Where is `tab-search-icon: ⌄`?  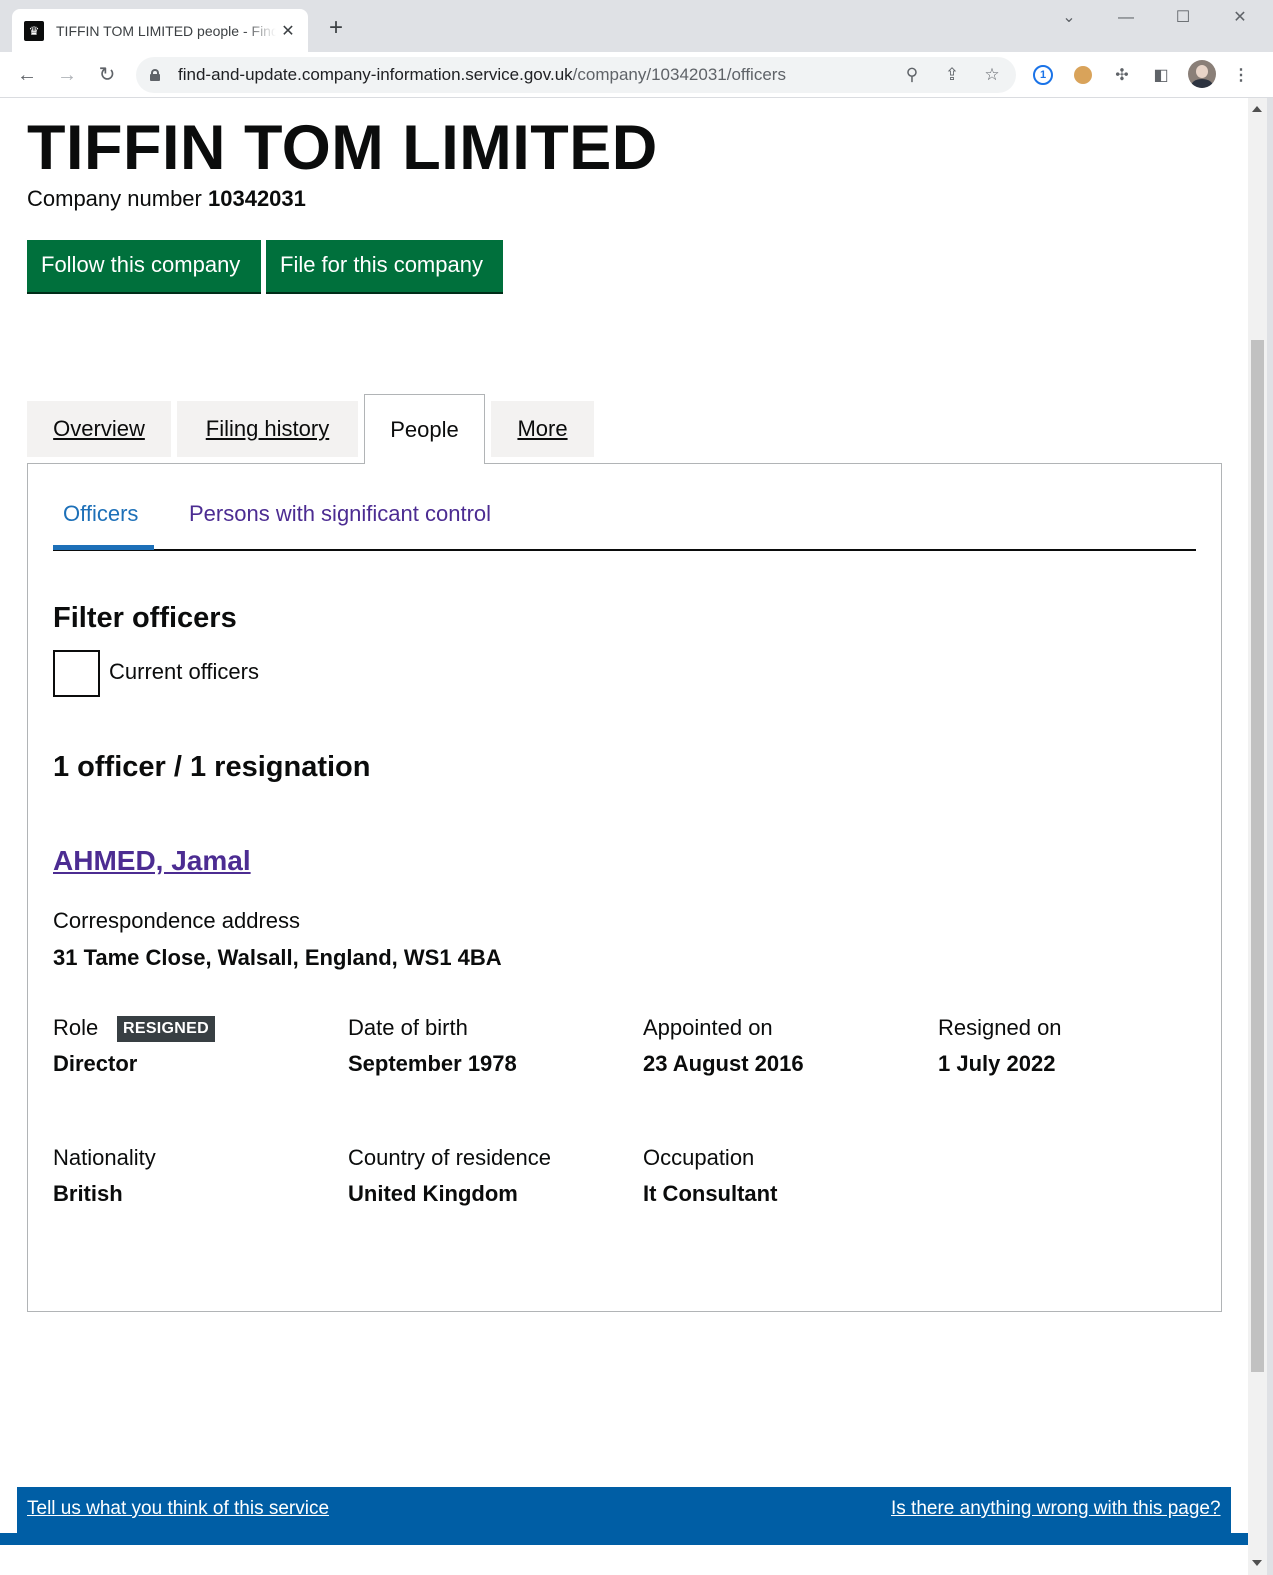
tab-search-icon: ⌄ is located at coordinates (1069, 18).